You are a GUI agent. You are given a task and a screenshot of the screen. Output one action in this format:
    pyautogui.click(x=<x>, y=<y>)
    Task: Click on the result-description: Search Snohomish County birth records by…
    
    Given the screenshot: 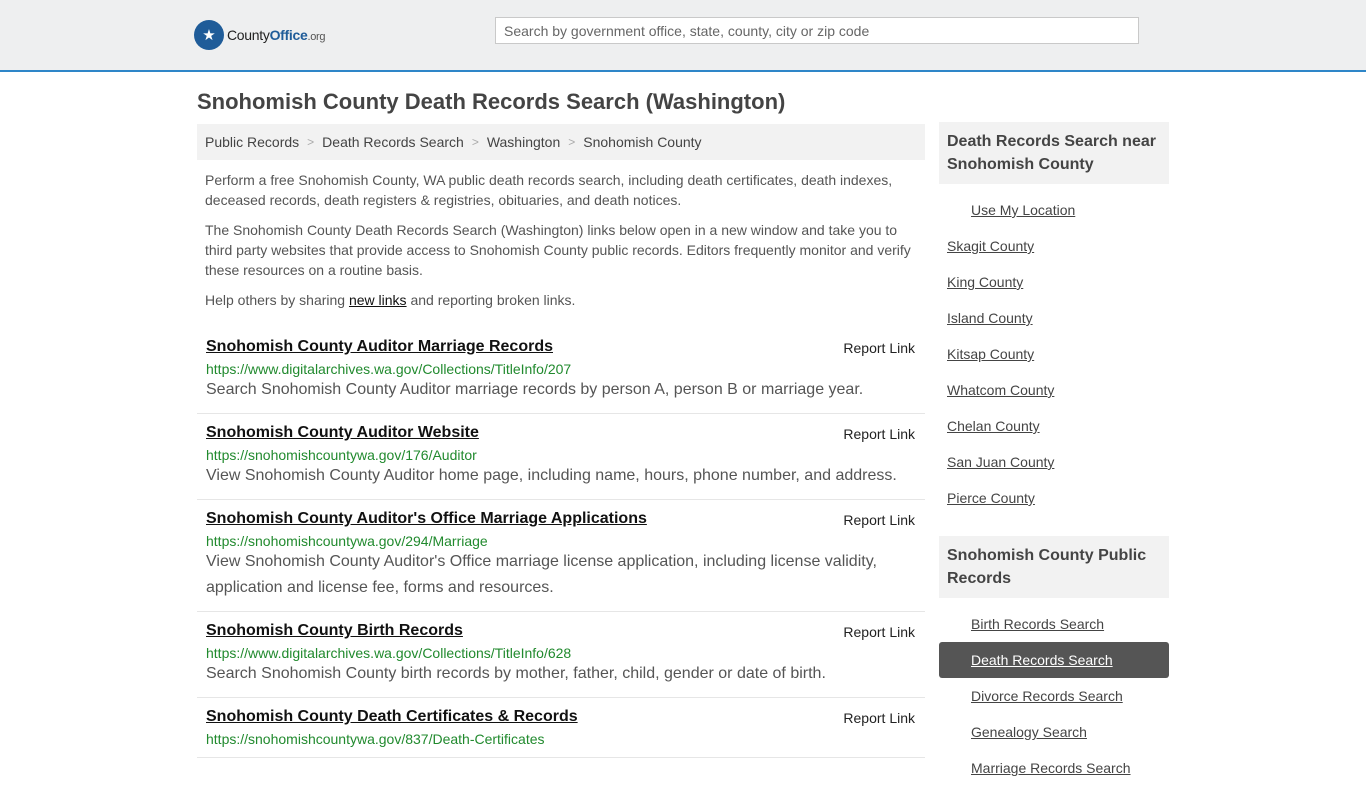 What is the action you would take?
    pyautogui.click(x=516, y=673)
    